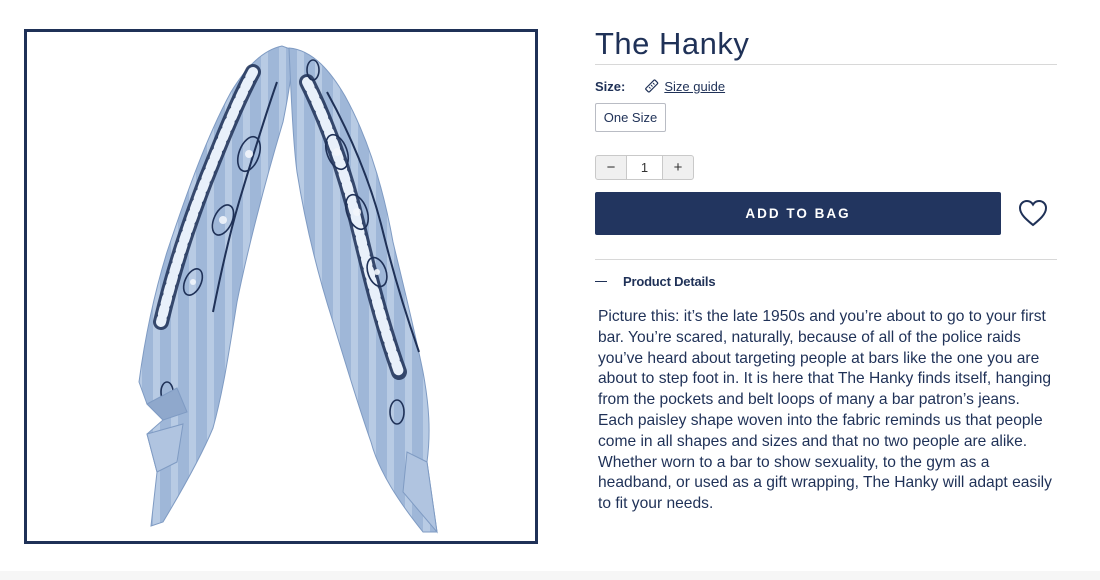 This screenshot has height=580, width=1100. Describe the element at coordinates (669, 281) in the screenshot. I see `product-details-title: Product Details` at that location.